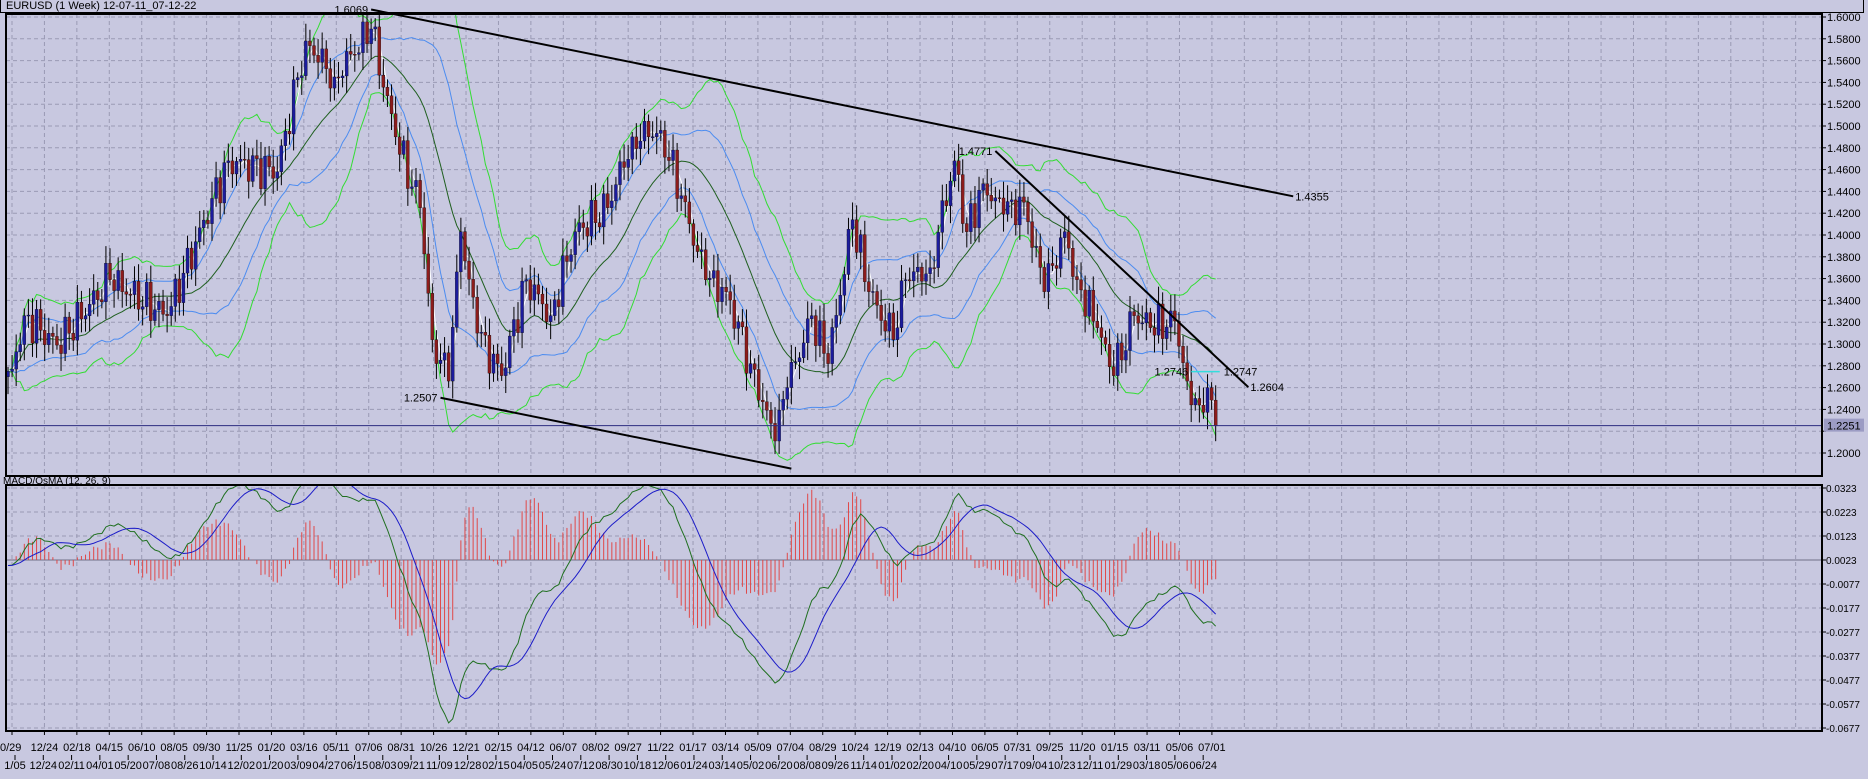 Image resolution: width=1868 pixels, height=779 pixels. What do you see at coordinates (564, 748) in the screenshot?
I see `time-axis-label: 06/07` at bounding box center [564, 748].